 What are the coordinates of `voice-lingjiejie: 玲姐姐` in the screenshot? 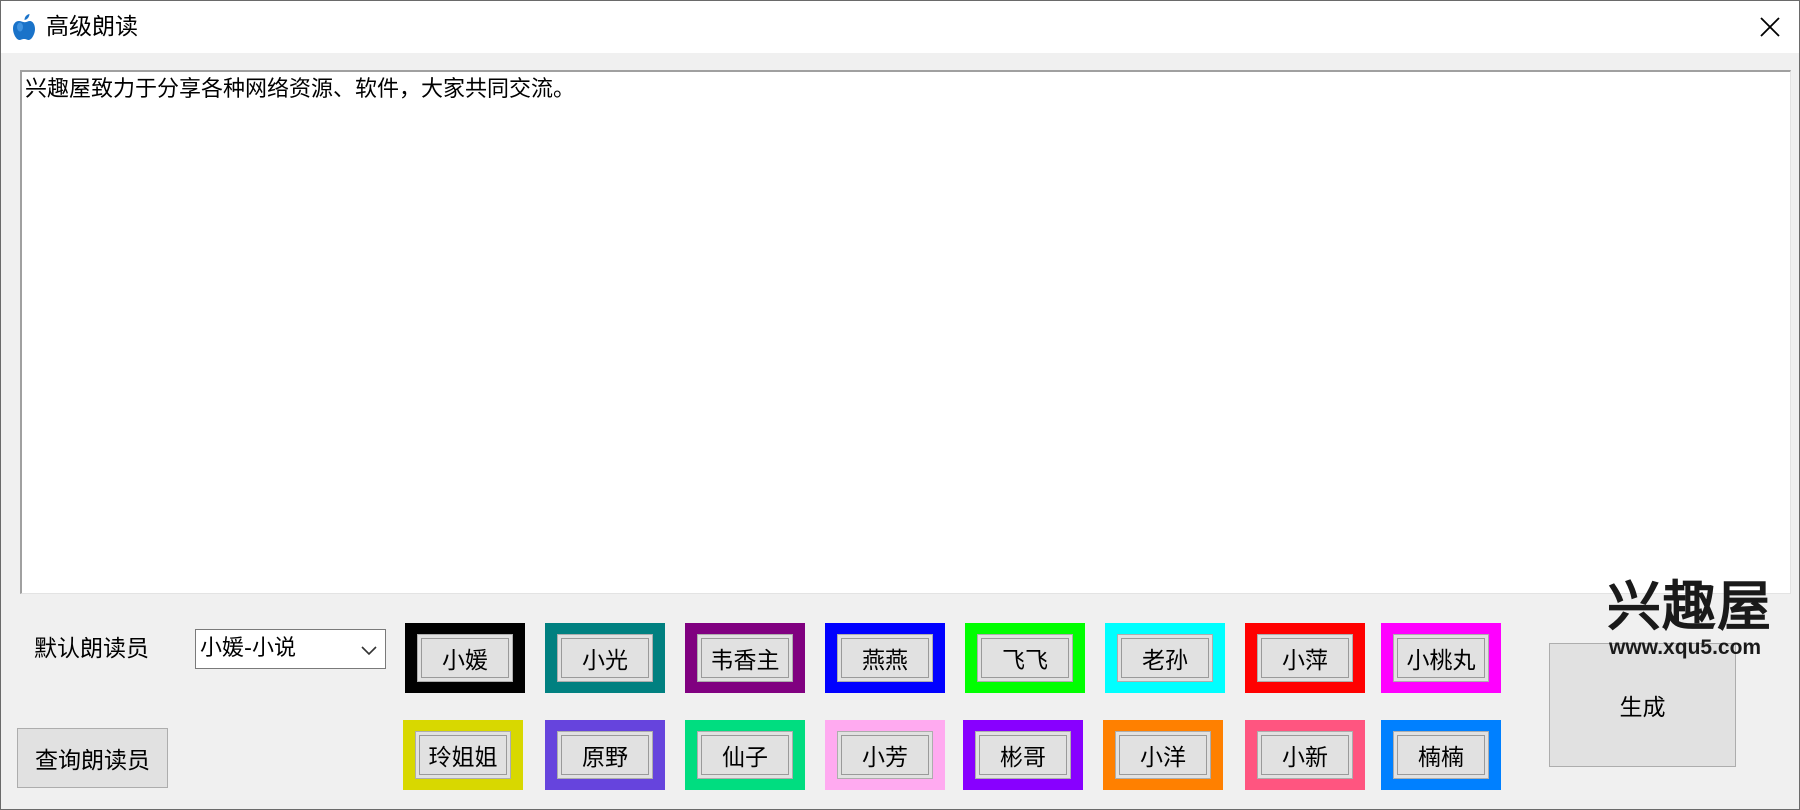 It's located at (463, 755).